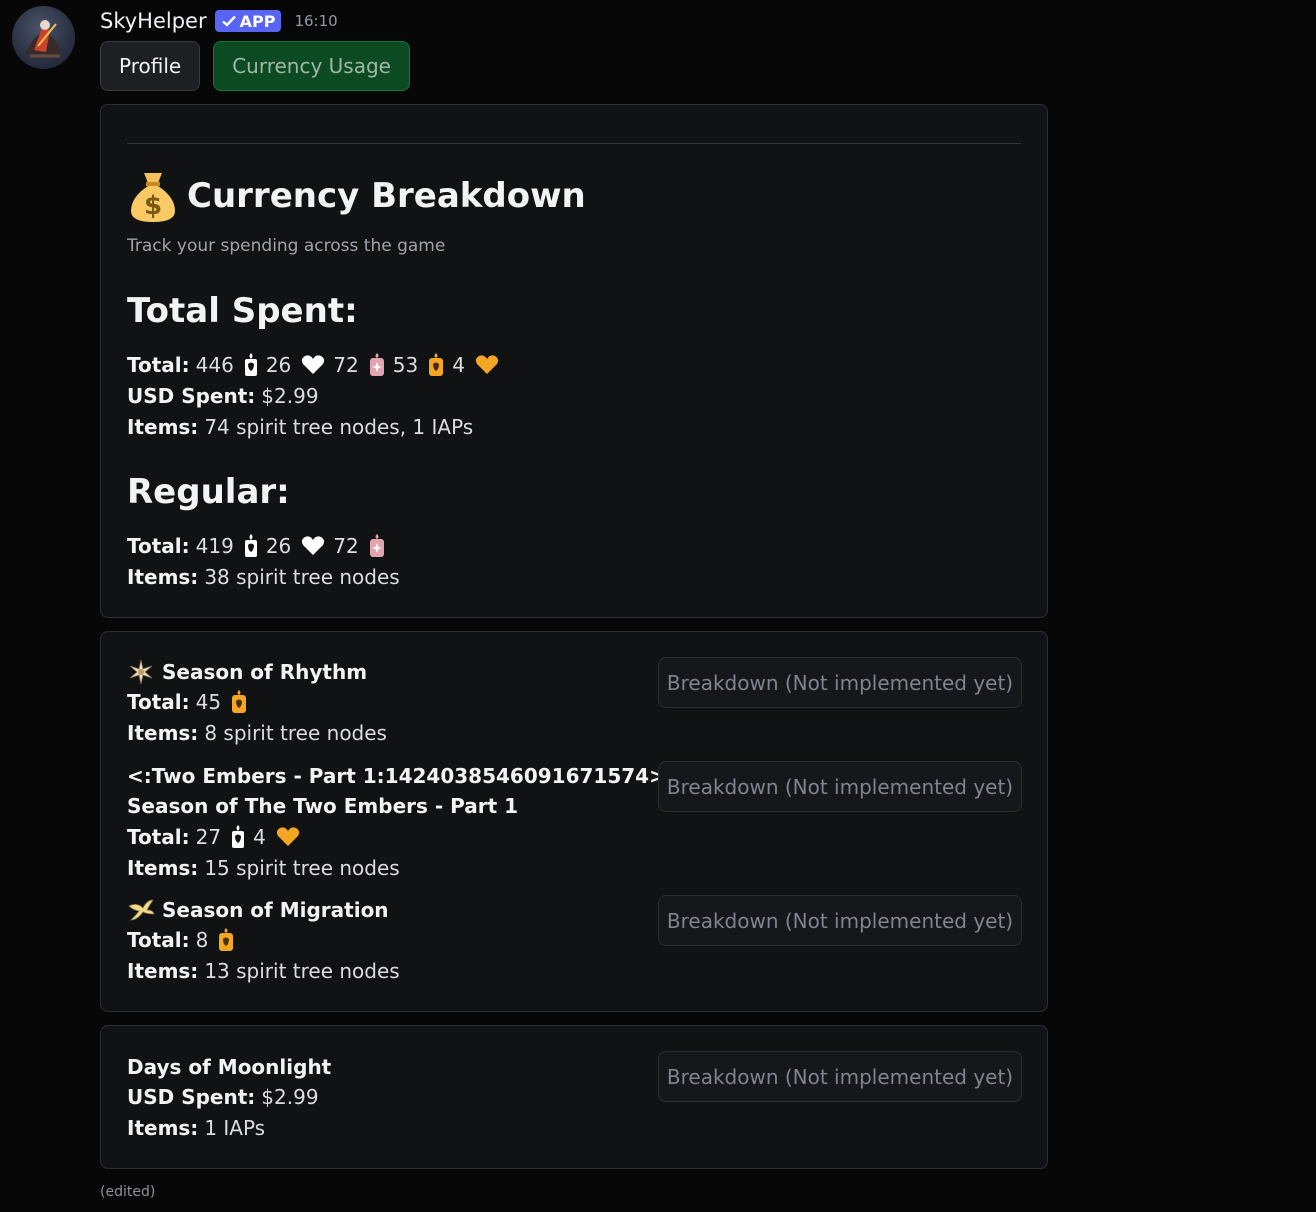 The image size is (1316, 1212). I want to click on breakdown-button-migration: Breakdown (Not implemented yet), so click(840, 920).